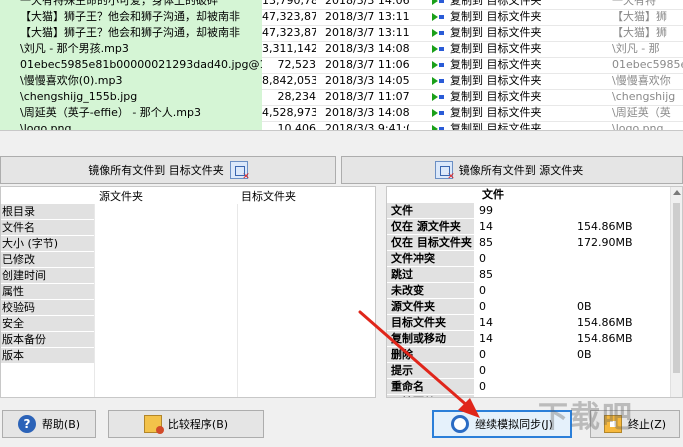 This screenshot has width=683, height=447. What do you see at coordinates (47, 212) in the screenshot?
I see `compare-row-label: 根目录` at bounding box center [47, 212].